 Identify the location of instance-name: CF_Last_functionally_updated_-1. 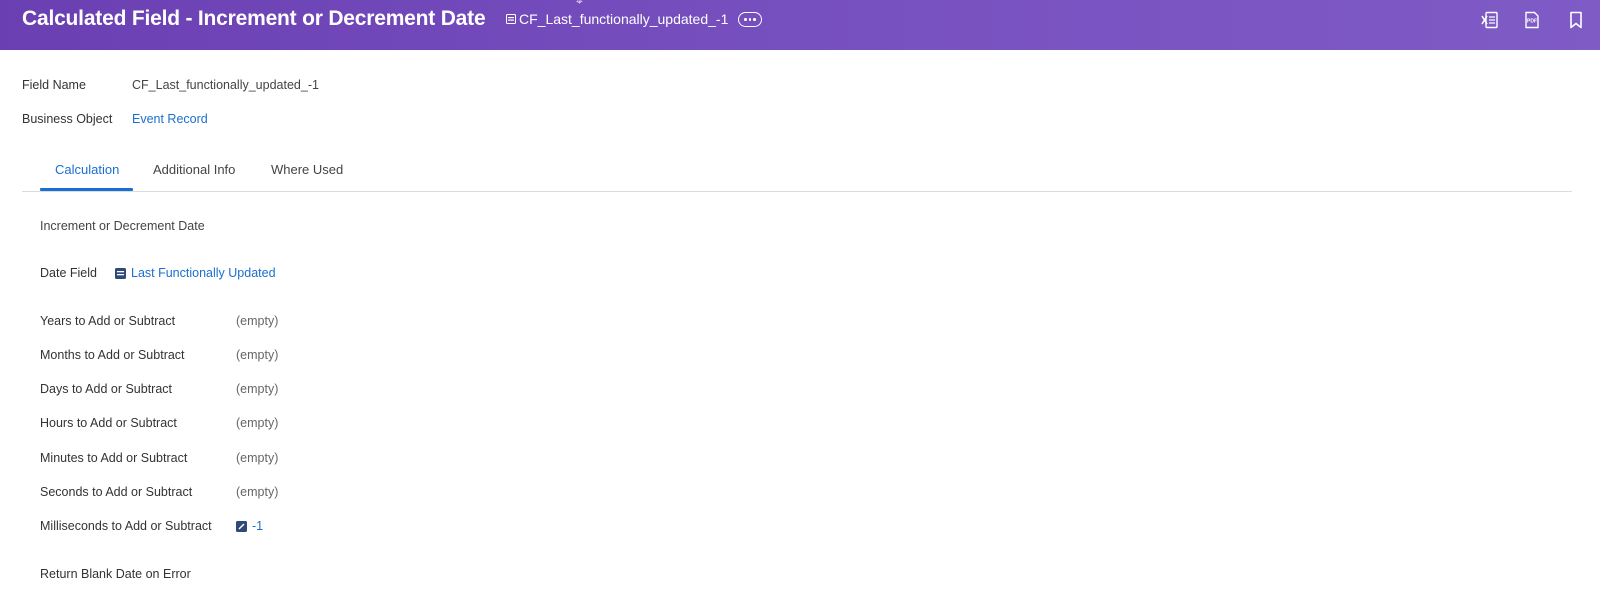
(623, 19).